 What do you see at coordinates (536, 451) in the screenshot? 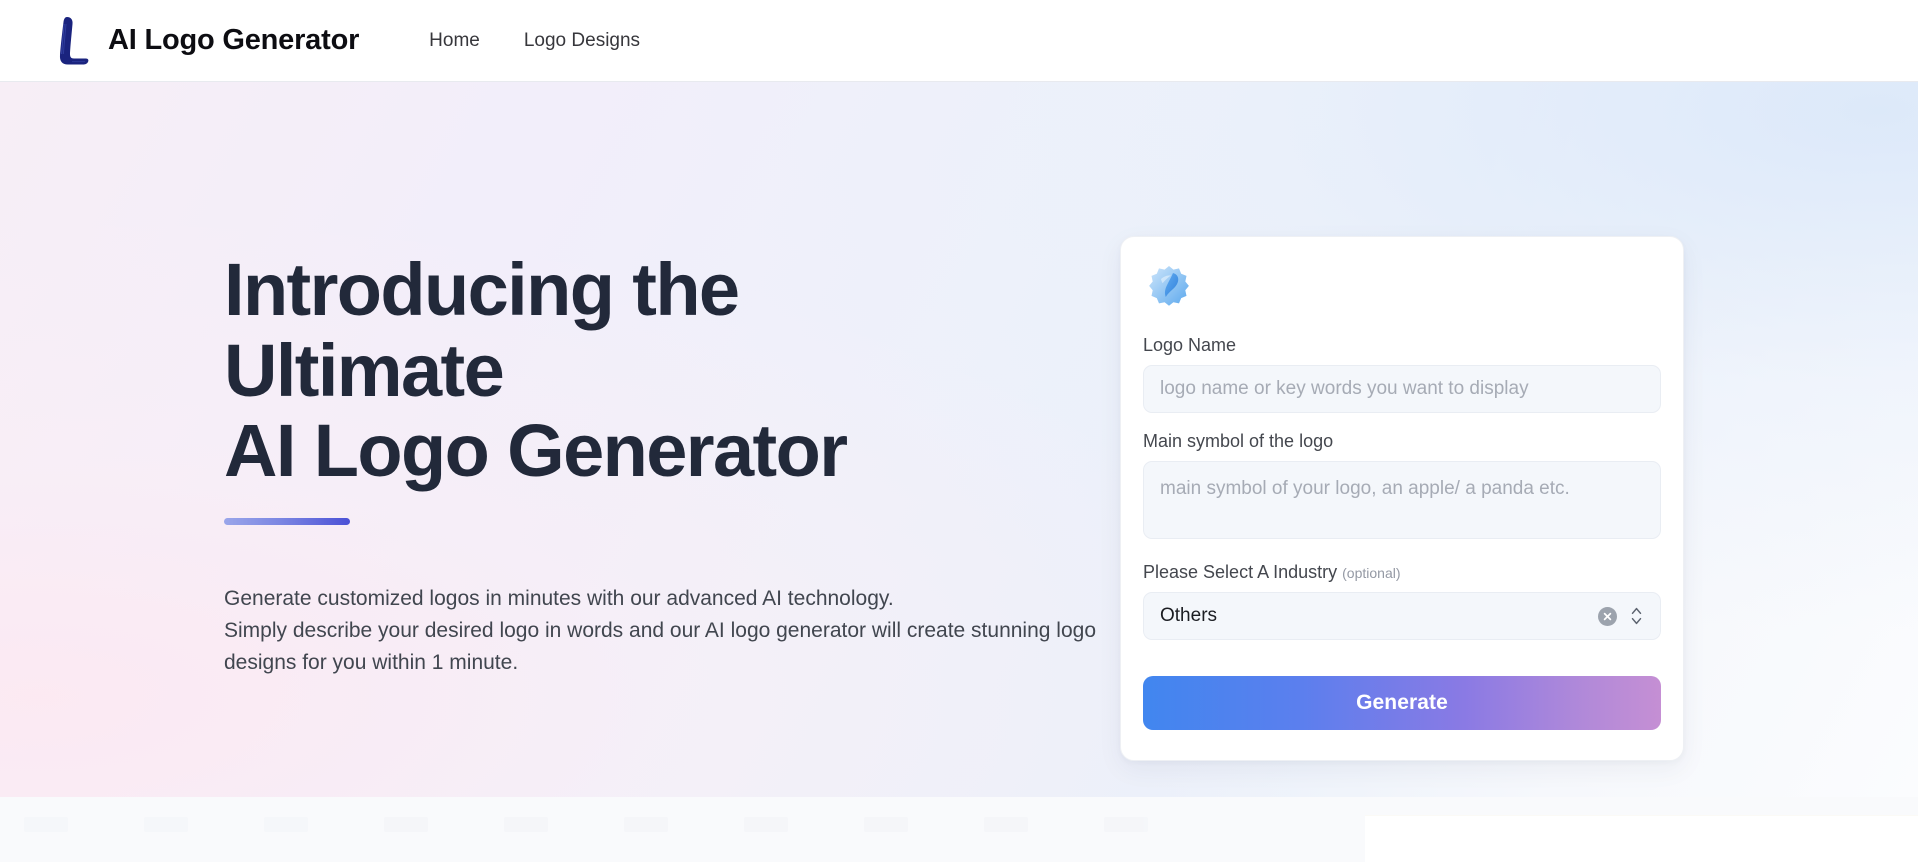
I see `headline-line-3: AI Logo Generator` at bounding box center [536, 451].